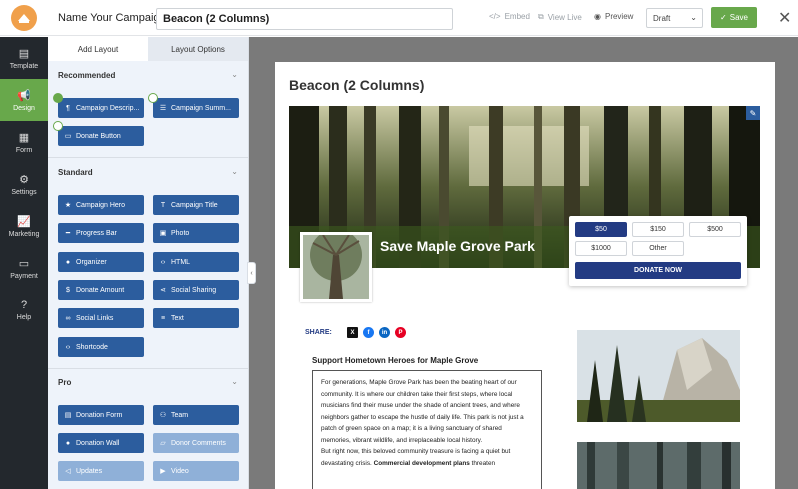 The image size is (798, 489). Describe the element at coordinates (597, 16) in the screenshot. I see `eye-icon: ◉` at that location.